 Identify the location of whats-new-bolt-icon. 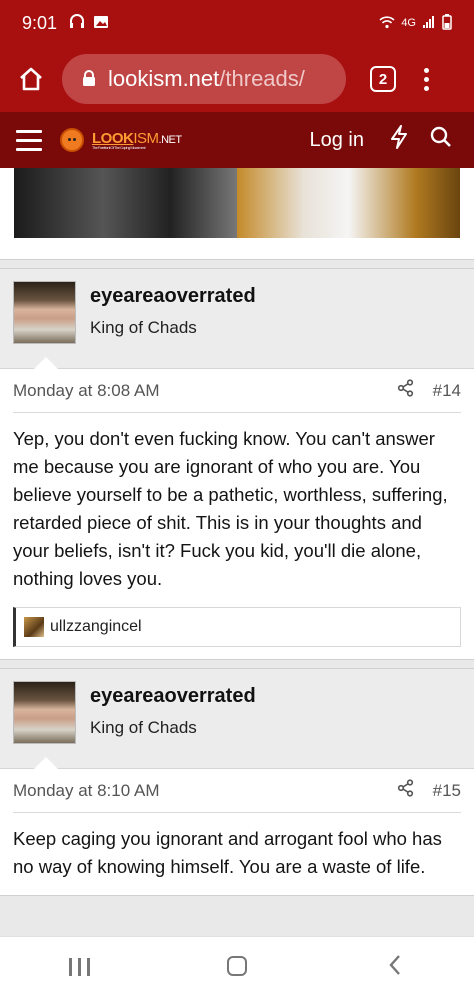
(399, 140).